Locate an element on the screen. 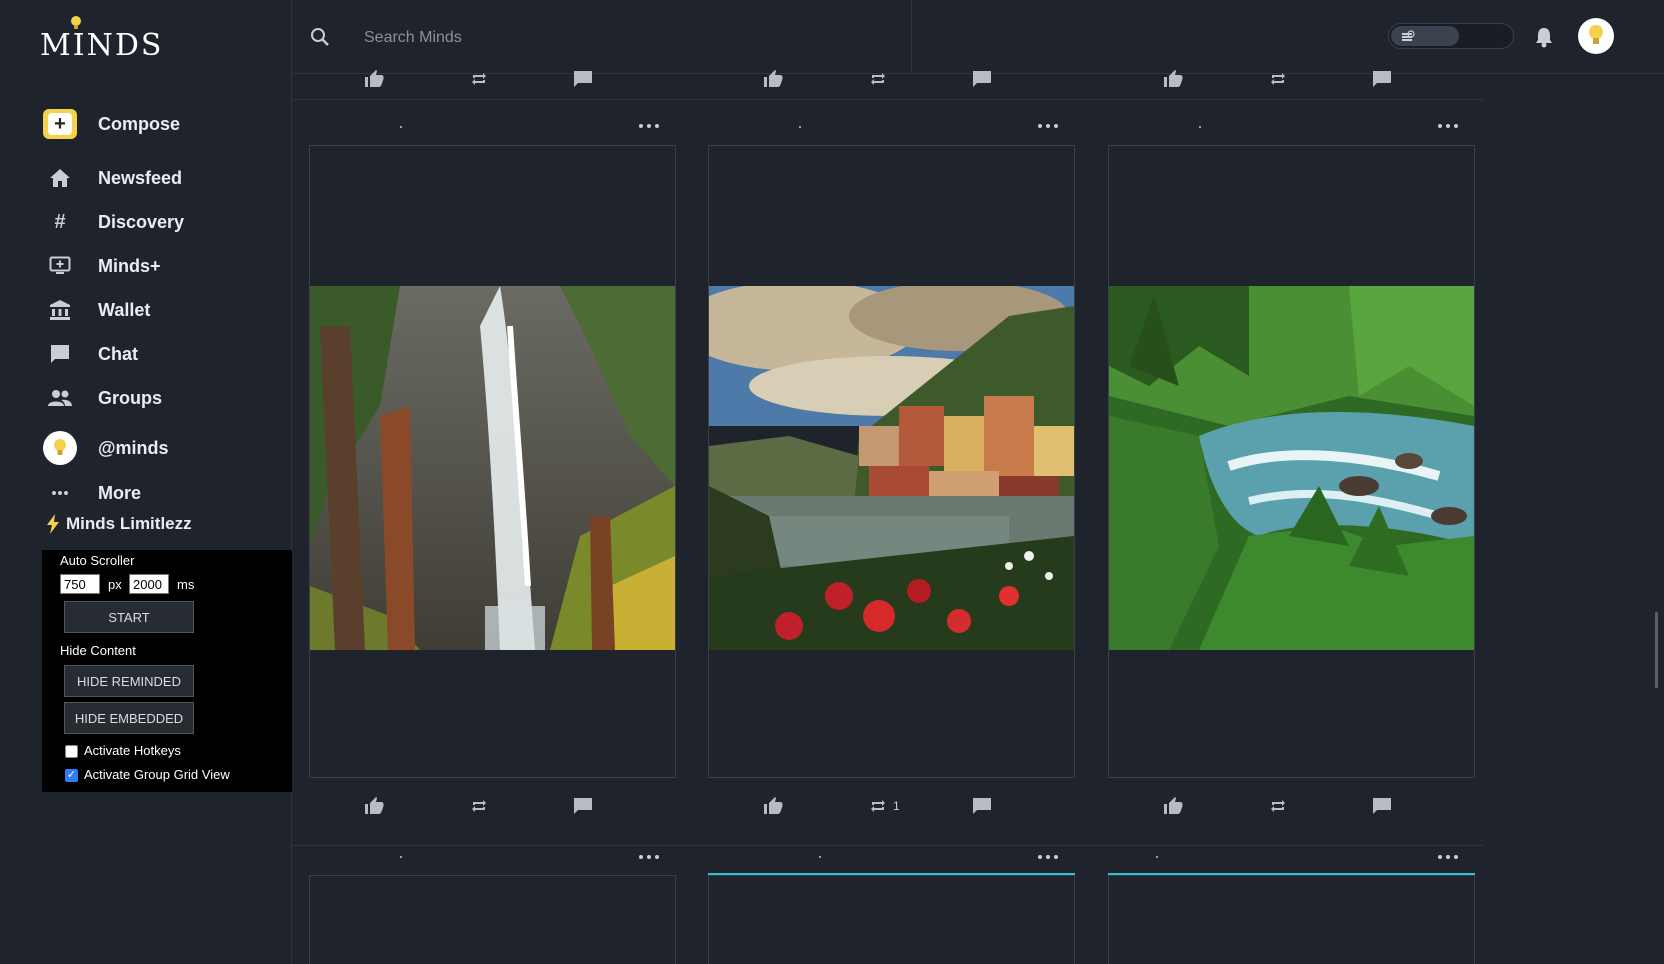 The height and width of the screenshot is (964, 1664). sidebar-item-minds-plus: Minds+ is located at coordinates (160, 266).